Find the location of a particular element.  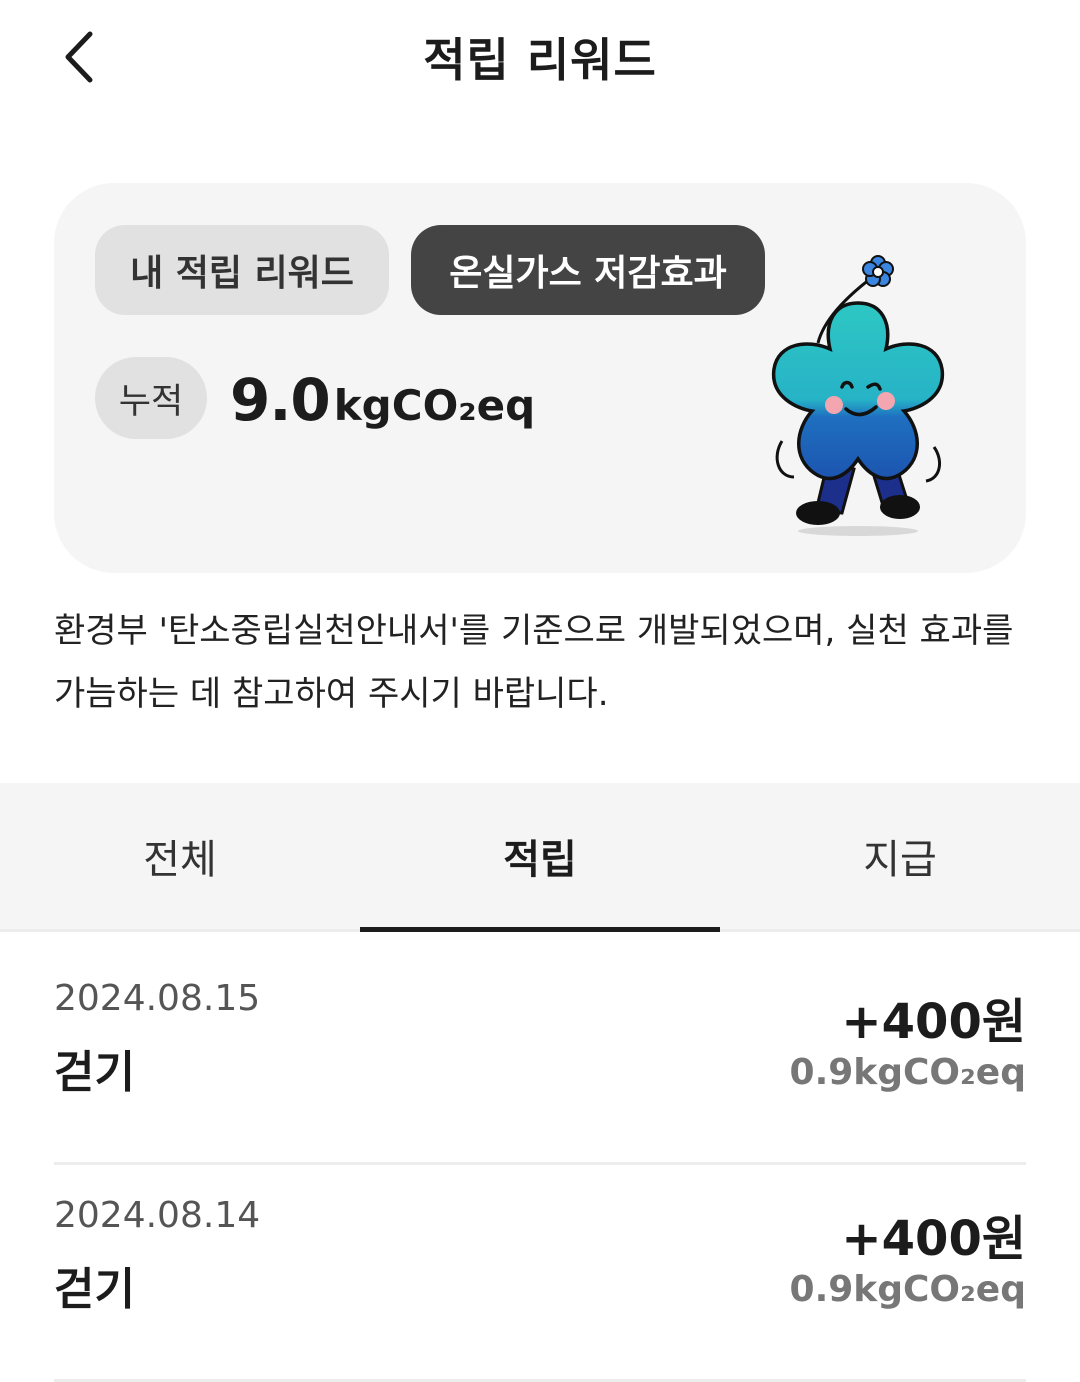

tab-bar: 전체 적립 지급 is located at coordinates (540, 857).